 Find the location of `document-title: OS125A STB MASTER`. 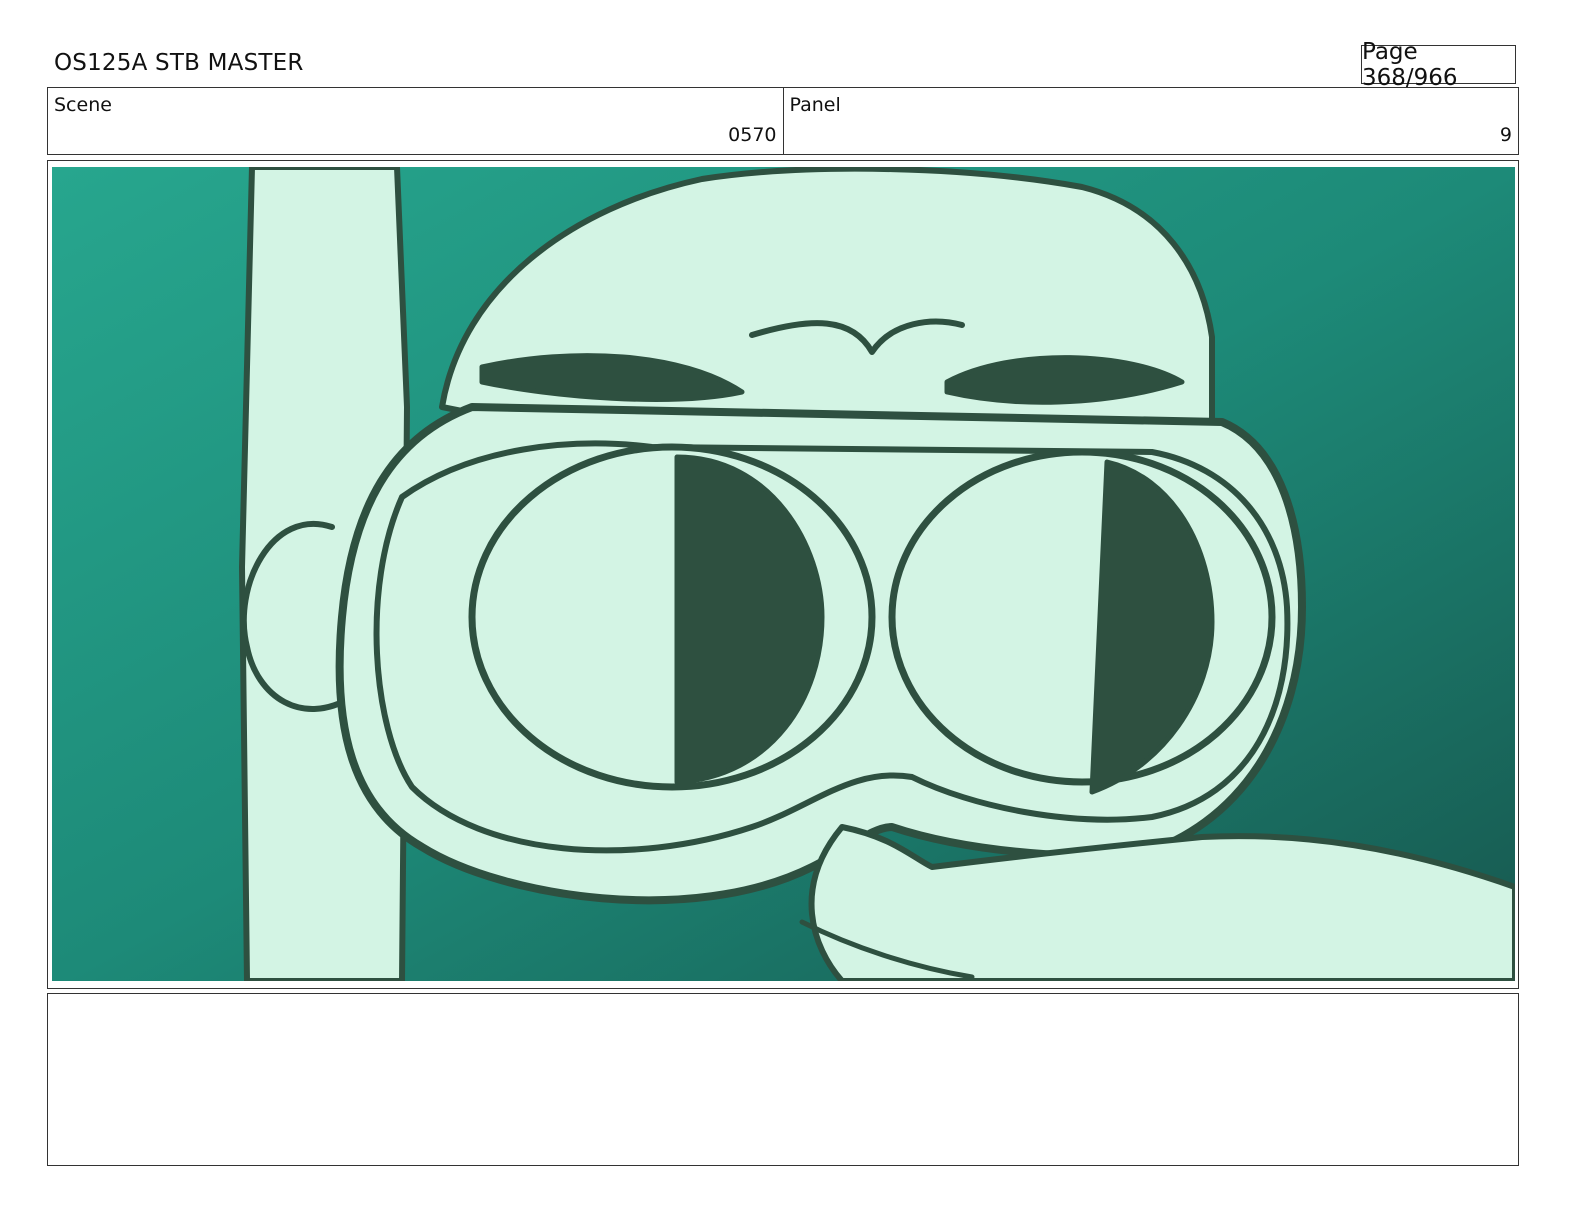

document-title: OS125A STB MASTER is located at coordinates (179, 63).